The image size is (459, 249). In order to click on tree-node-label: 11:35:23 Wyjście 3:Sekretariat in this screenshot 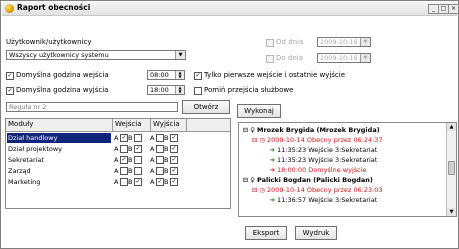, I will do `click(327, 160)`.